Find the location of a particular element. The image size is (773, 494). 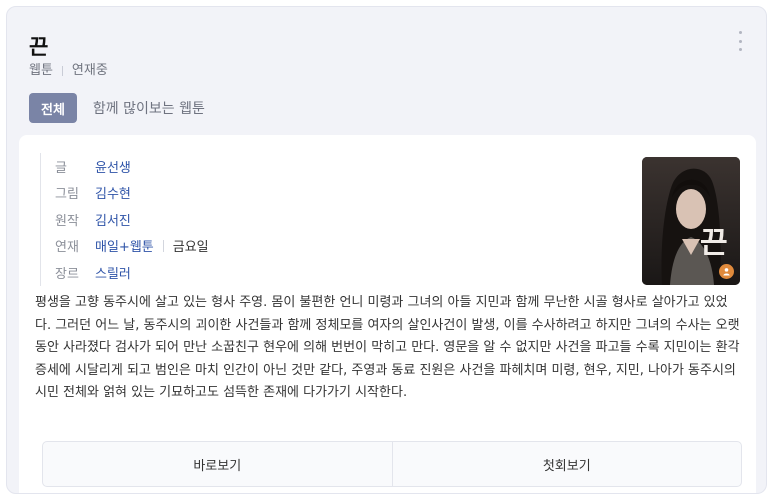

meta-line: 웹툰 연재중 is located at coordinates (68, 71).